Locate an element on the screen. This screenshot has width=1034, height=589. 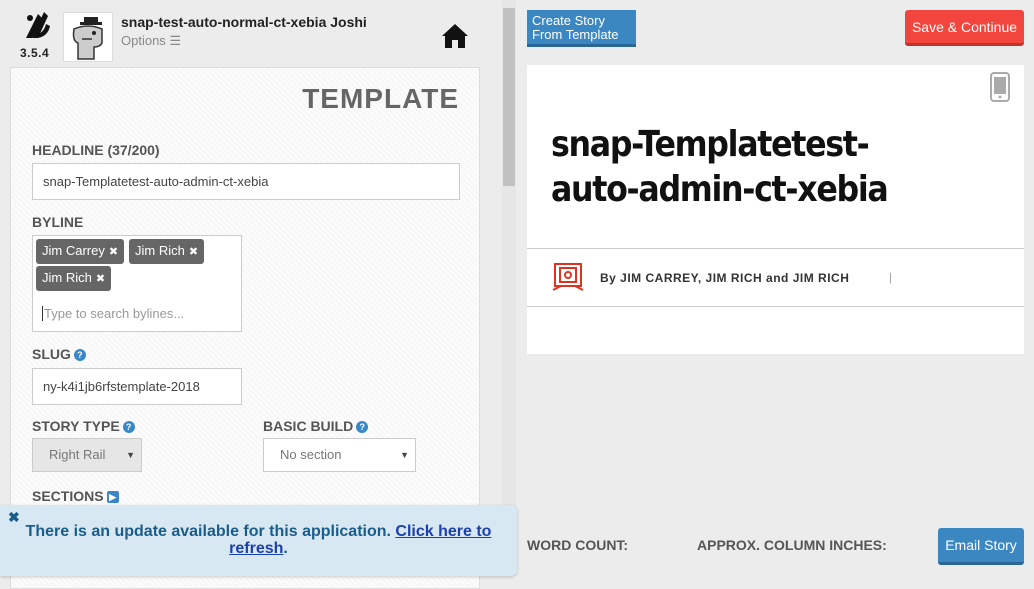
brand-logo-icon is located at coordinates (568, 278).